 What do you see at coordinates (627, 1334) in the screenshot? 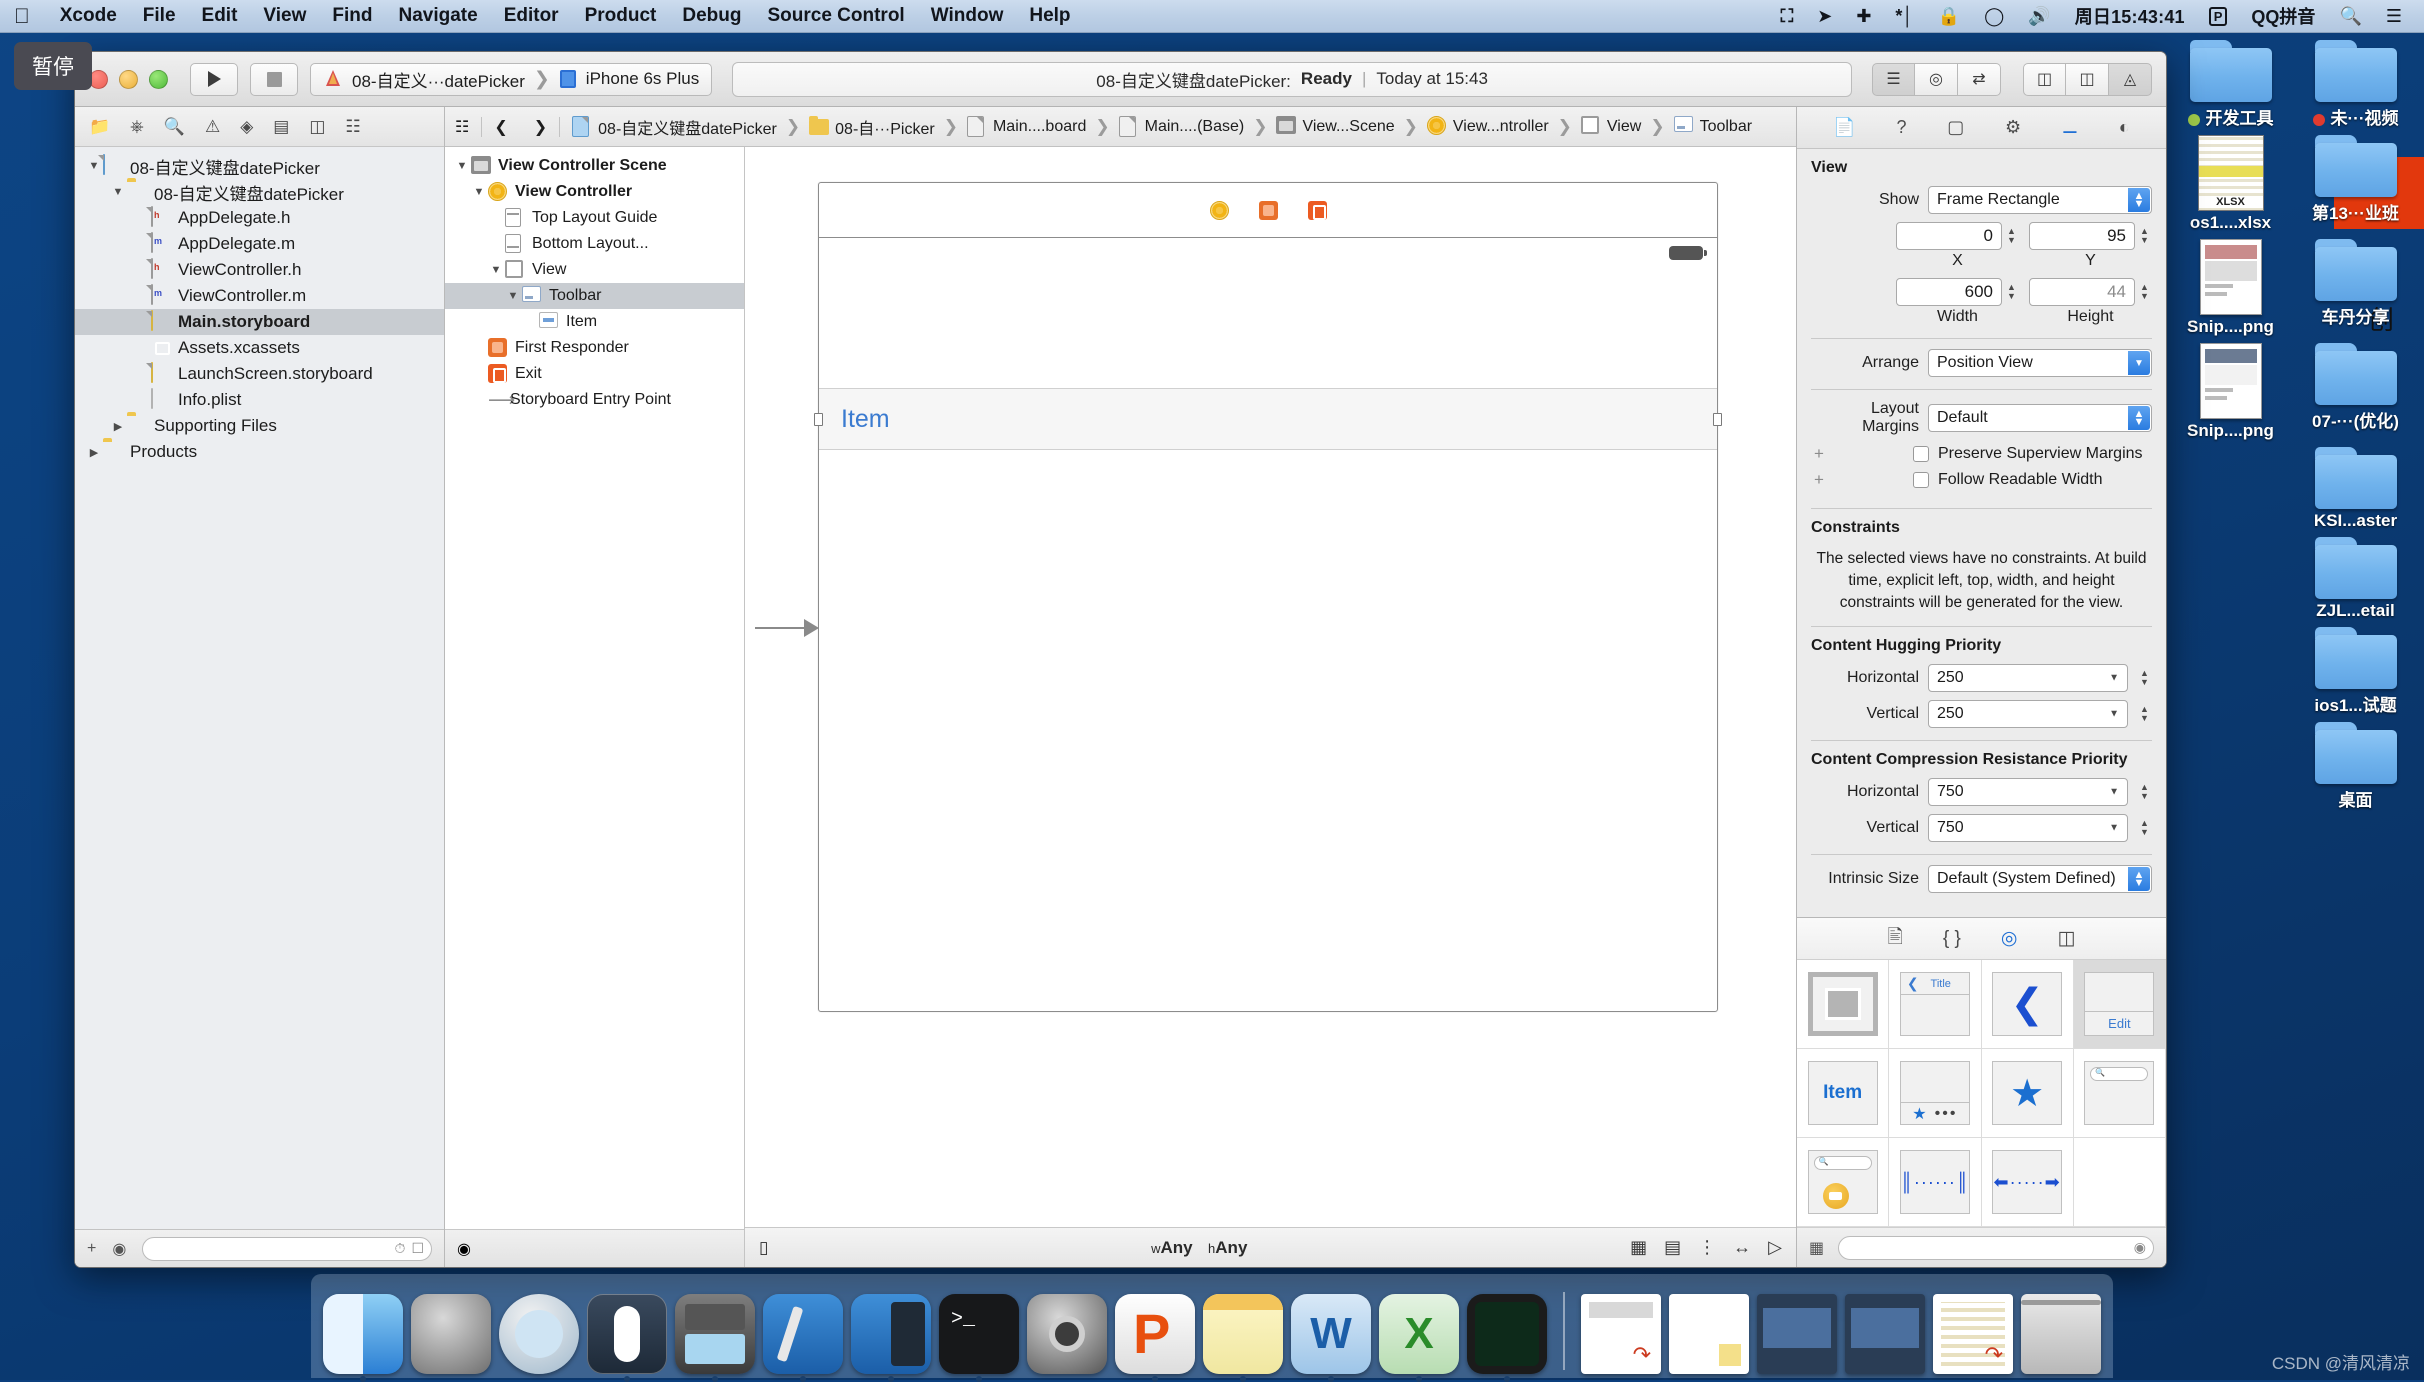
I see `dock-dashboard-icon` at bounding box center [627, 1334].